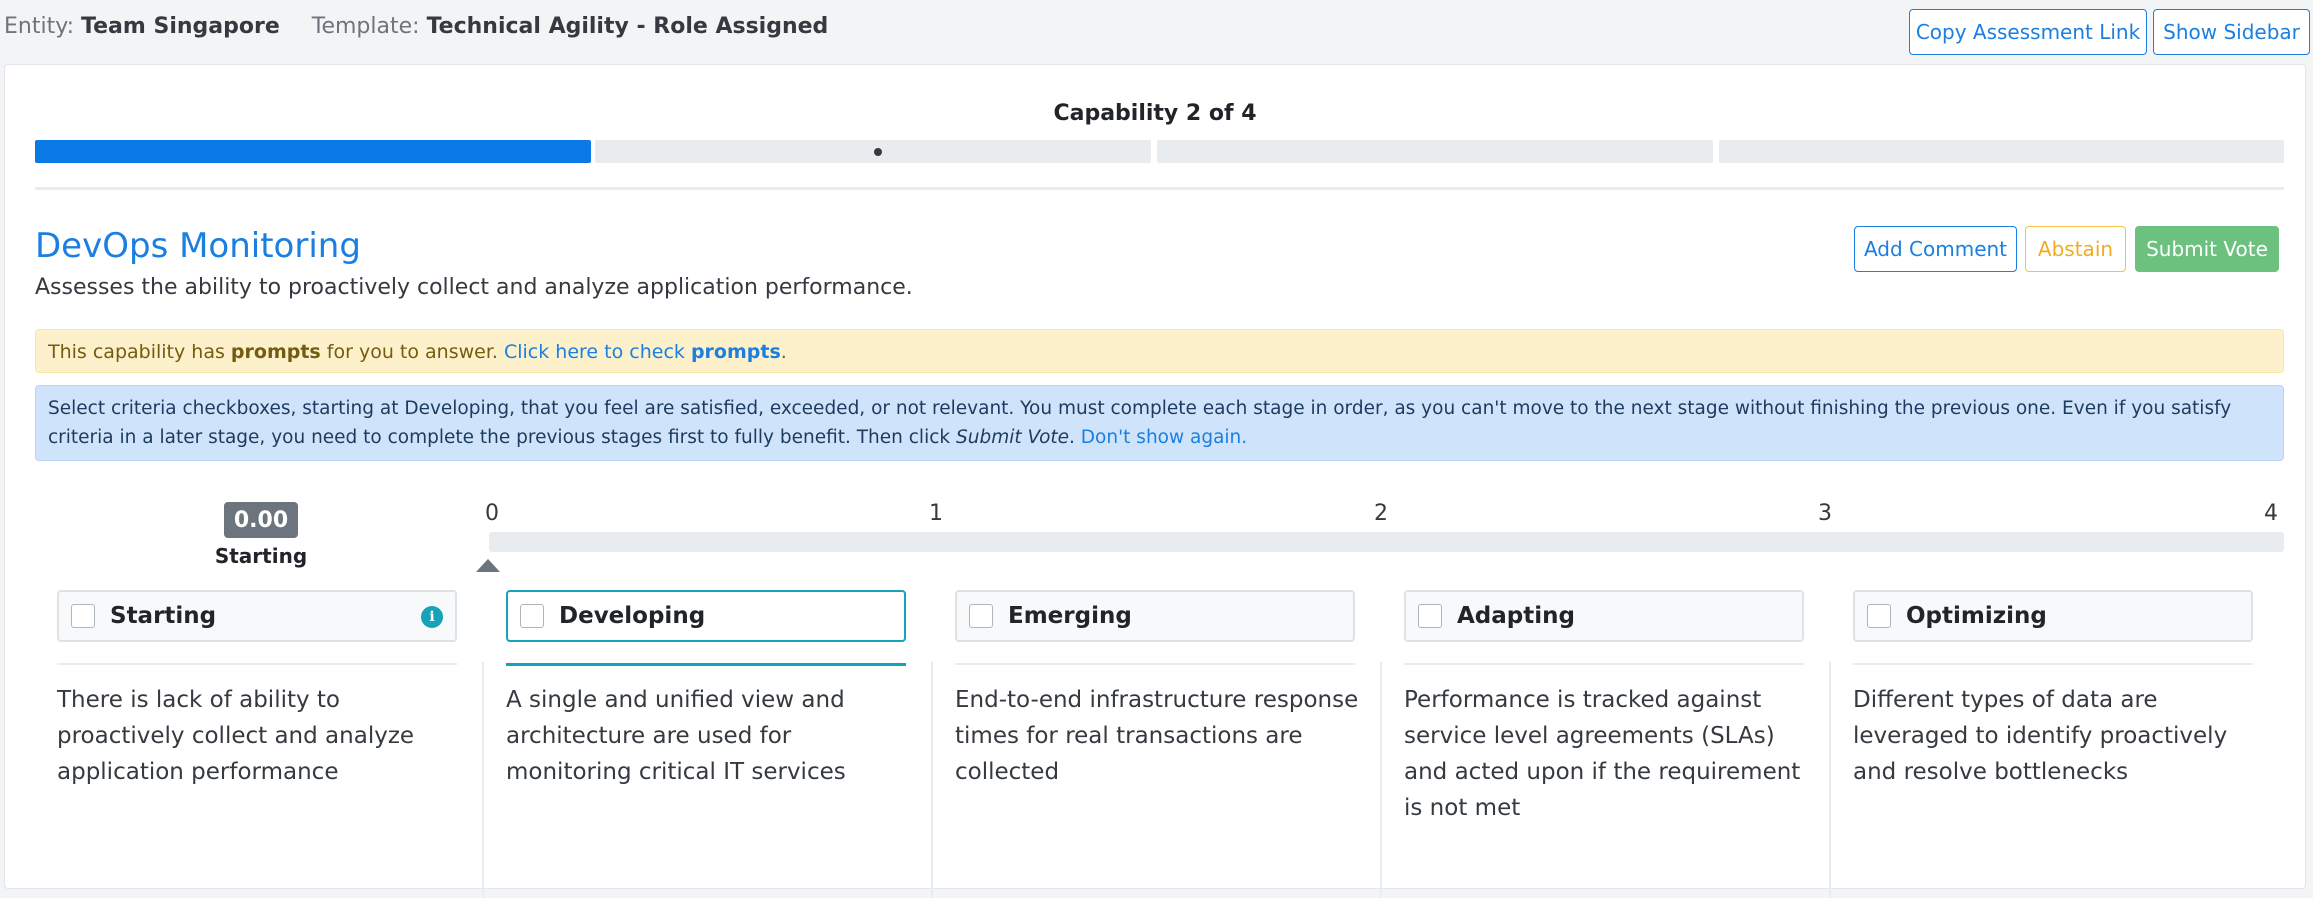 This screenshot has width=2313, height=898. What do you see at coordinates (642, 352) in the screenshot?
I see `check-prompts-link: Click here to check prompts` at bounding box center [642, 352].